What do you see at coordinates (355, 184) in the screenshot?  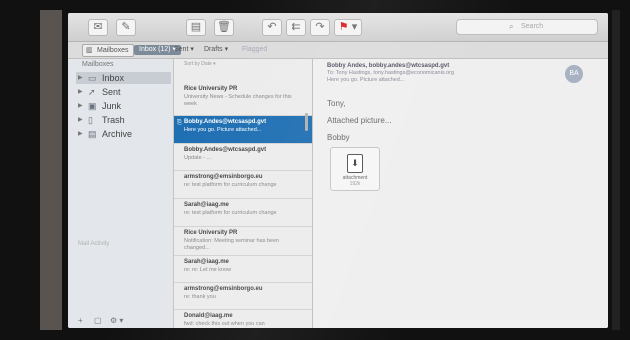 I see `attachment-size: 192k` at bounding box center [355, 184].